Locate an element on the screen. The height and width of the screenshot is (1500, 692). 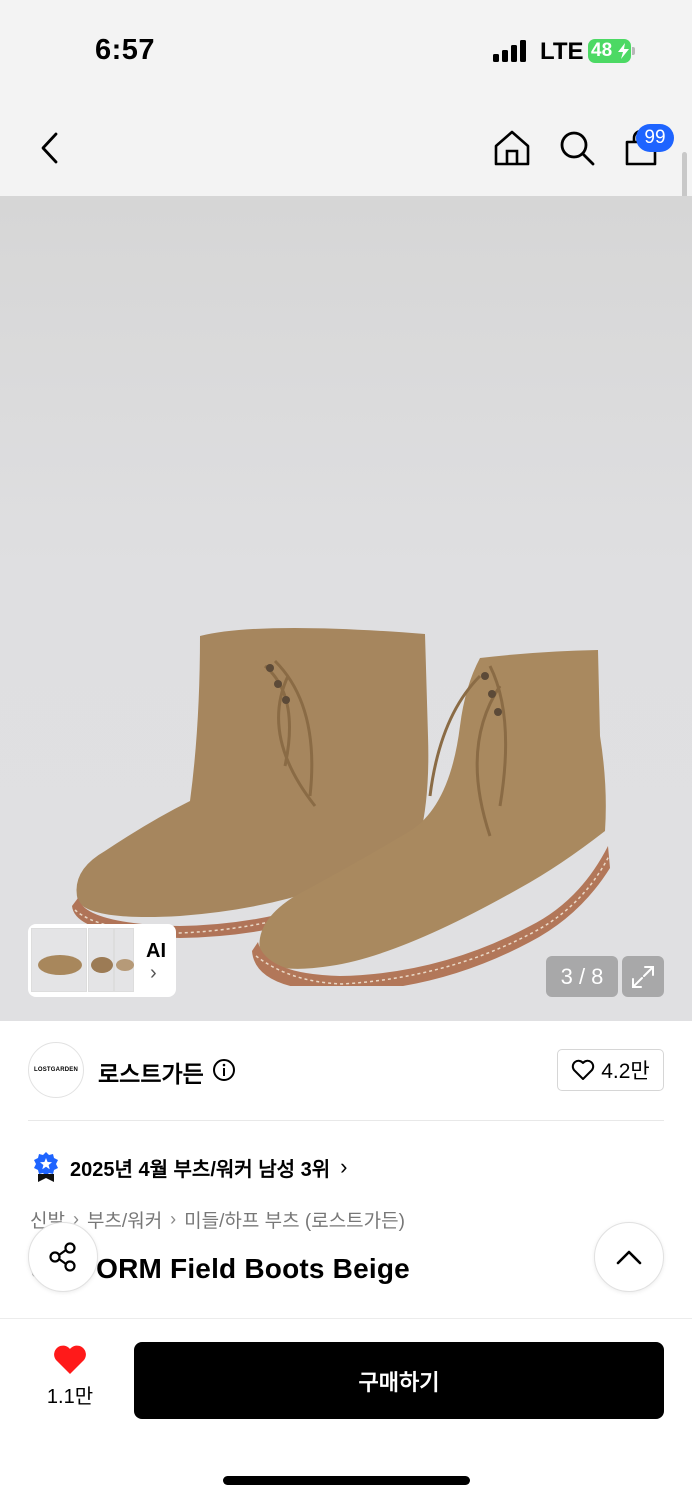
heart-filled-icon is located at coordinates (70, 1359).